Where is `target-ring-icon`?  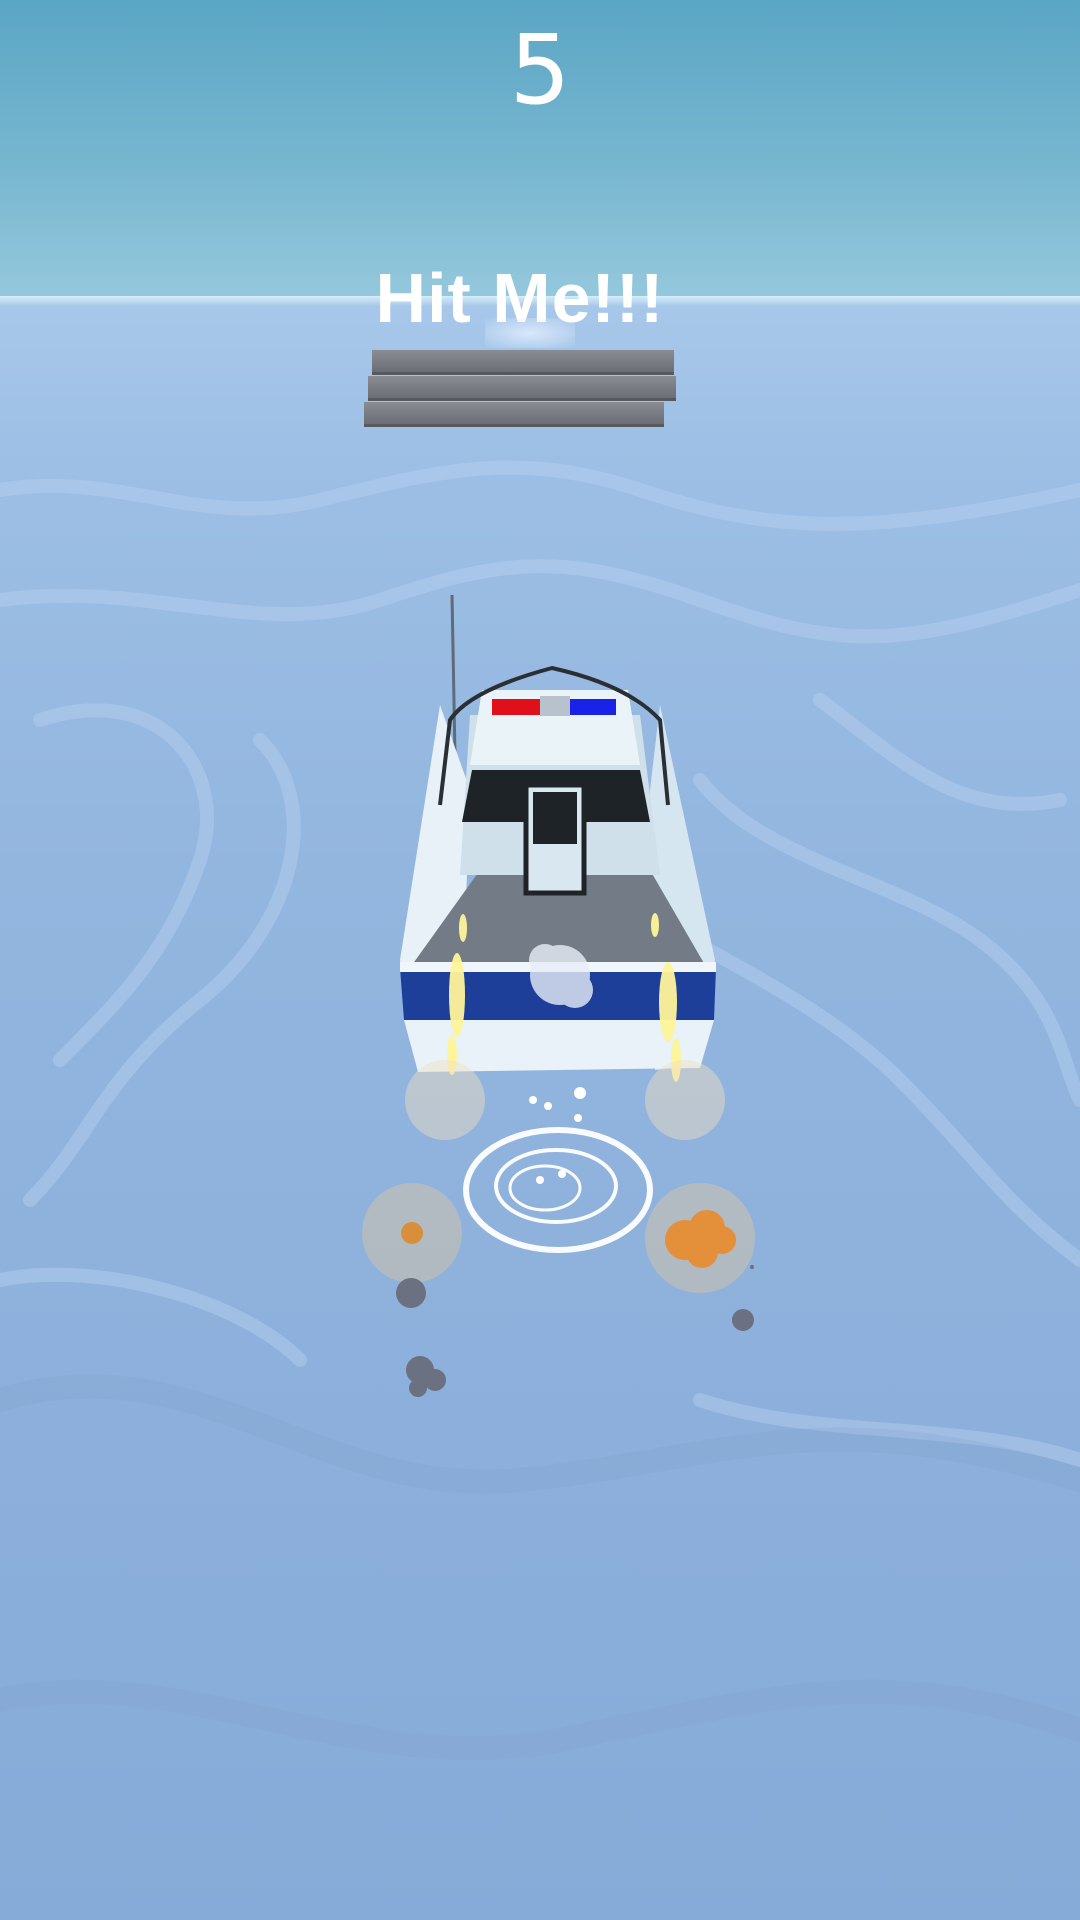 target-ring-icon is located at coordinates (558, 1190).